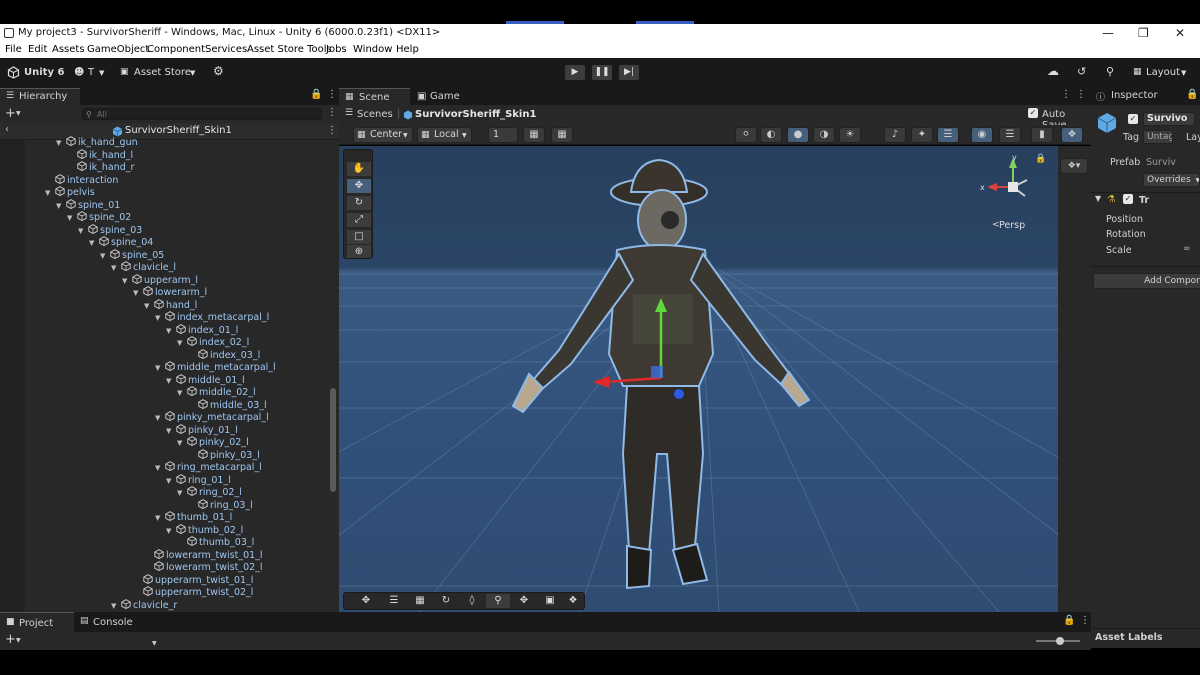 The image size is (1200, 675). Describe the element at coordinates (359, 237) in the screenshot. I see `rect-tool-button: □` at that location.